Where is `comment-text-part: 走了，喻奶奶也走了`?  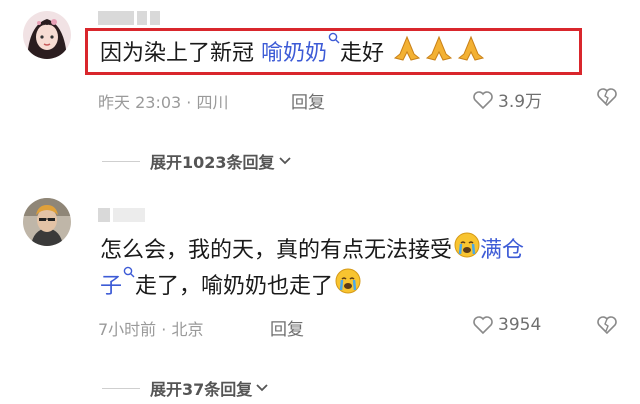
comment-text-part: 走了，喻奶奶也走了 is located at coordinates (234, 286).